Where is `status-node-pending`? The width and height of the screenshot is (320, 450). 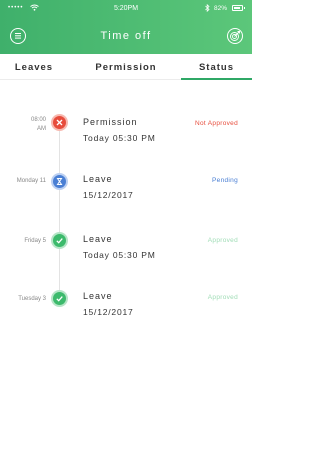
status-node-pending is located at coordinates (59, 181).